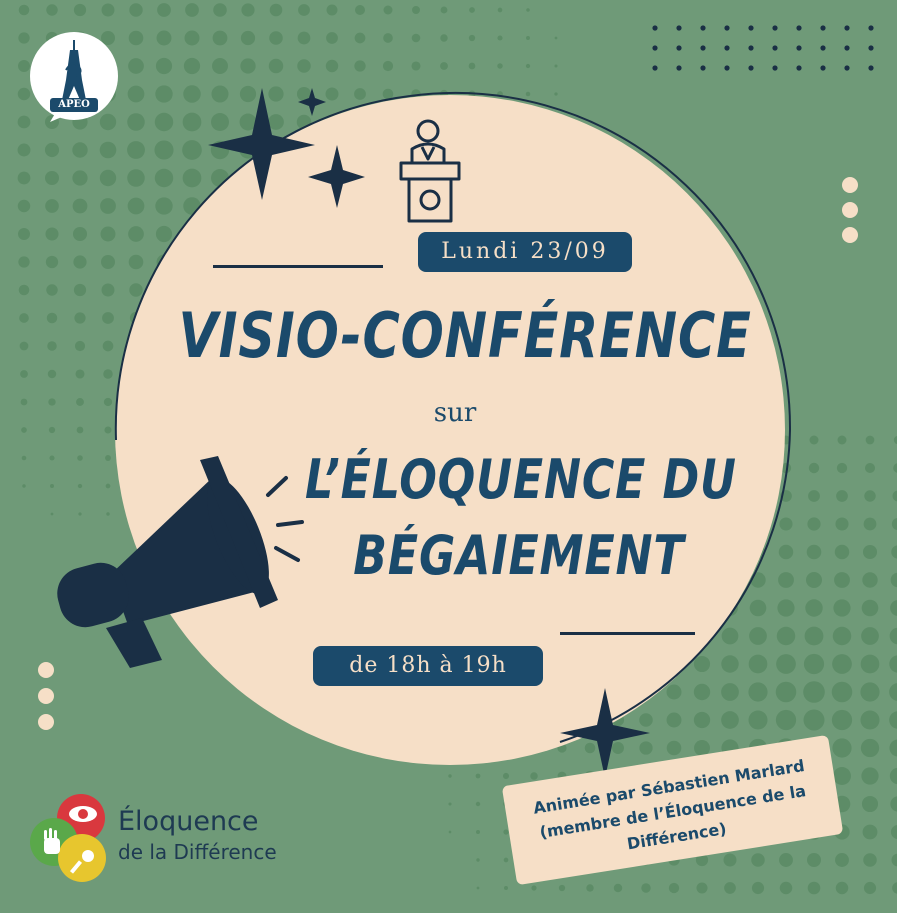 The height and width of the screenshot is (913, 897). What do you see at coordinates (298, 266) in the screenshot?
I see `divider-line-top` at bounding box center [298, 266].